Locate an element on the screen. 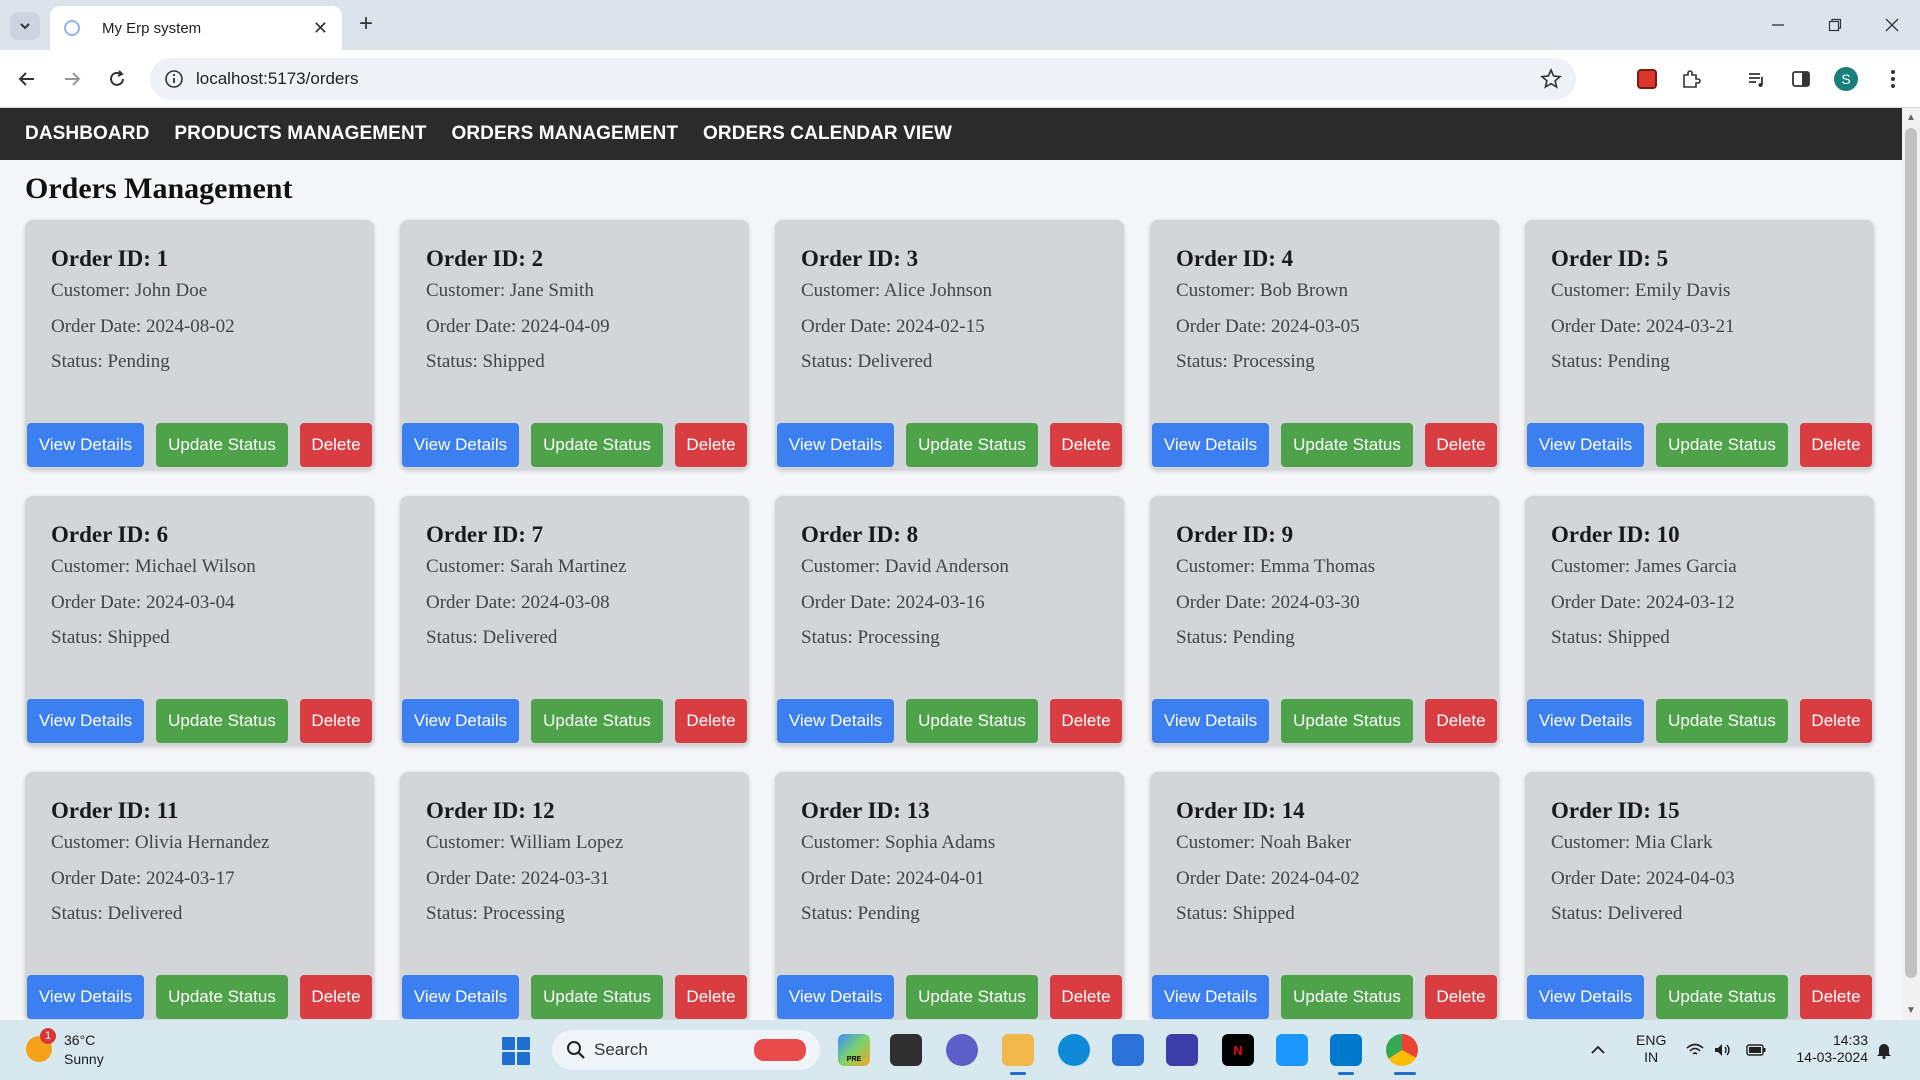 Image resolution: width=1920 pixels, height=1080 pixels. taskbar-search: Search is located at coordinates (686, 1050).